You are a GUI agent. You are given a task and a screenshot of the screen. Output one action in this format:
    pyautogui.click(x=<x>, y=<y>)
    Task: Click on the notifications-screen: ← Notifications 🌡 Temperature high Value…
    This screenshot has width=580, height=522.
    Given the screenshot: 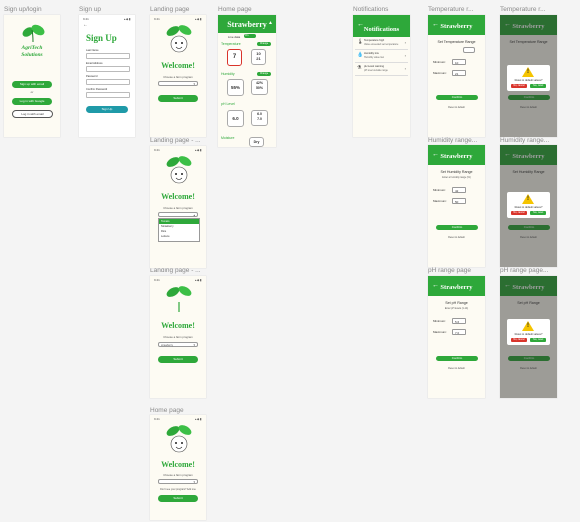 What is the action you would take?
    pyautogui.click(x=381, y=76)
    